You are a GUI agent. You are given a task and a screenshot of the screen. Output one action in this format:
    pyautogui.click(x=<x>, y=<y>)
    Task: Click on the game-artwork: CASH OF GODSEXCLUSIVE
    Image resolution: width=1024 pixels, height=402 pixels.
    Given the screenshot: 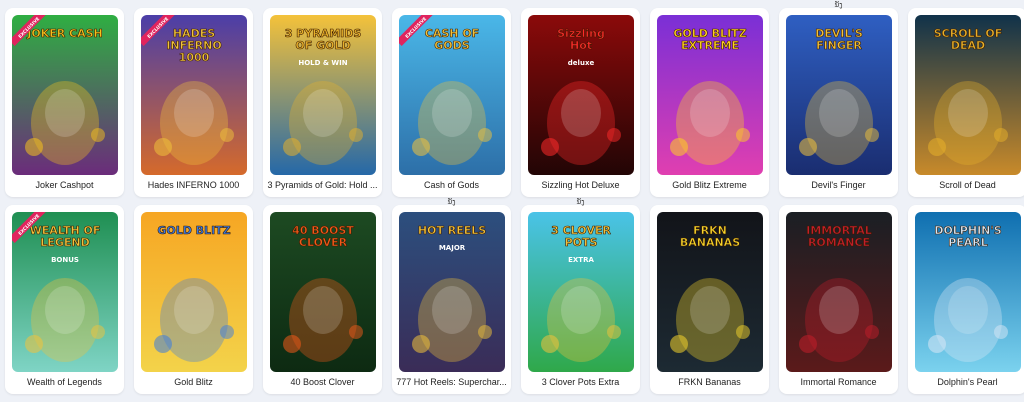 What is the action you would take?
    pyautogui.click(x=452, y=95)
    